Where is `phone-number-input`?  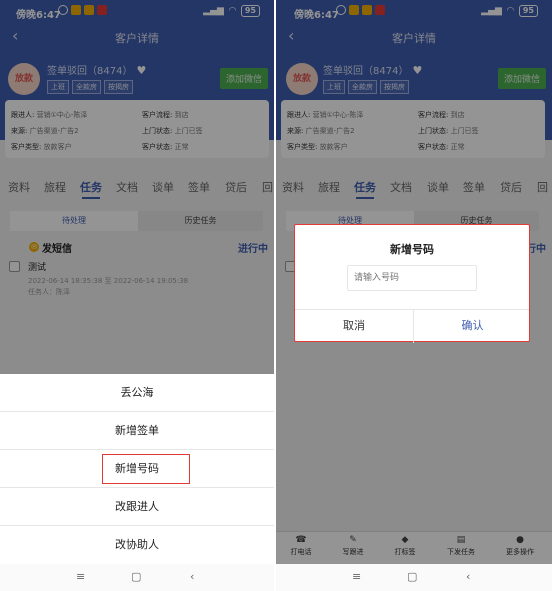
phone-number-input is located at coordinates (412, 278).